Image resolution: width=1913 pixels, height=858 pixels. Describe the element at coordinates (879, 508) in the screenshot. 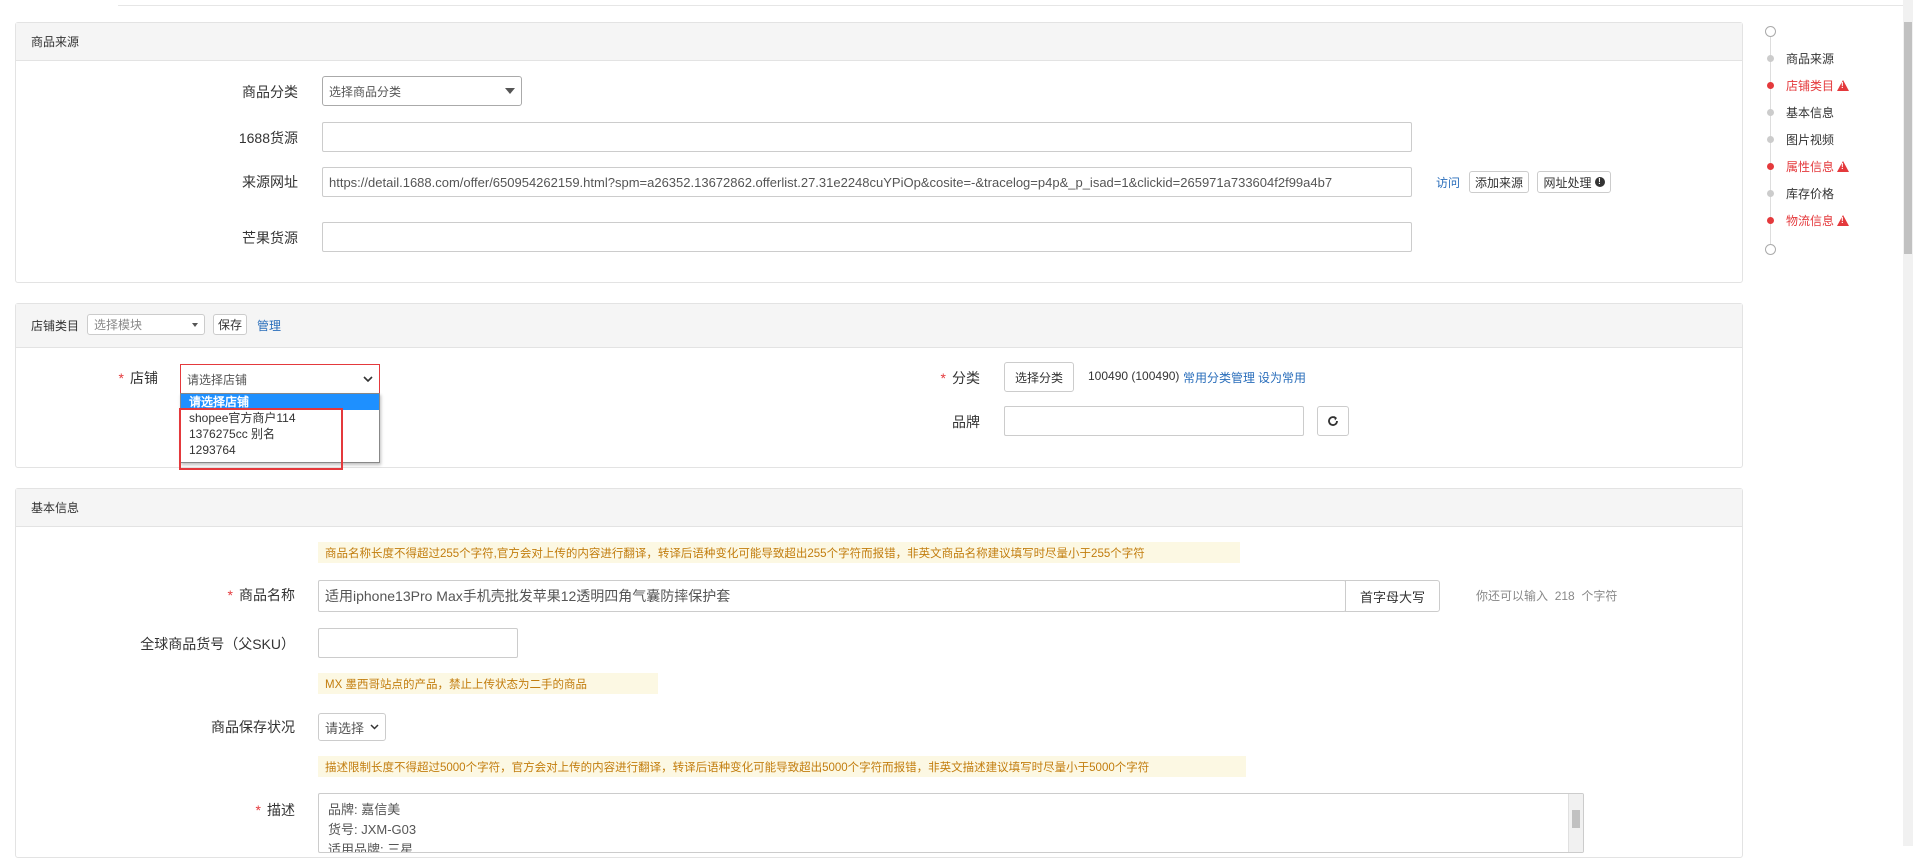

I see `basic-panel-title: 基本信息` at that location.